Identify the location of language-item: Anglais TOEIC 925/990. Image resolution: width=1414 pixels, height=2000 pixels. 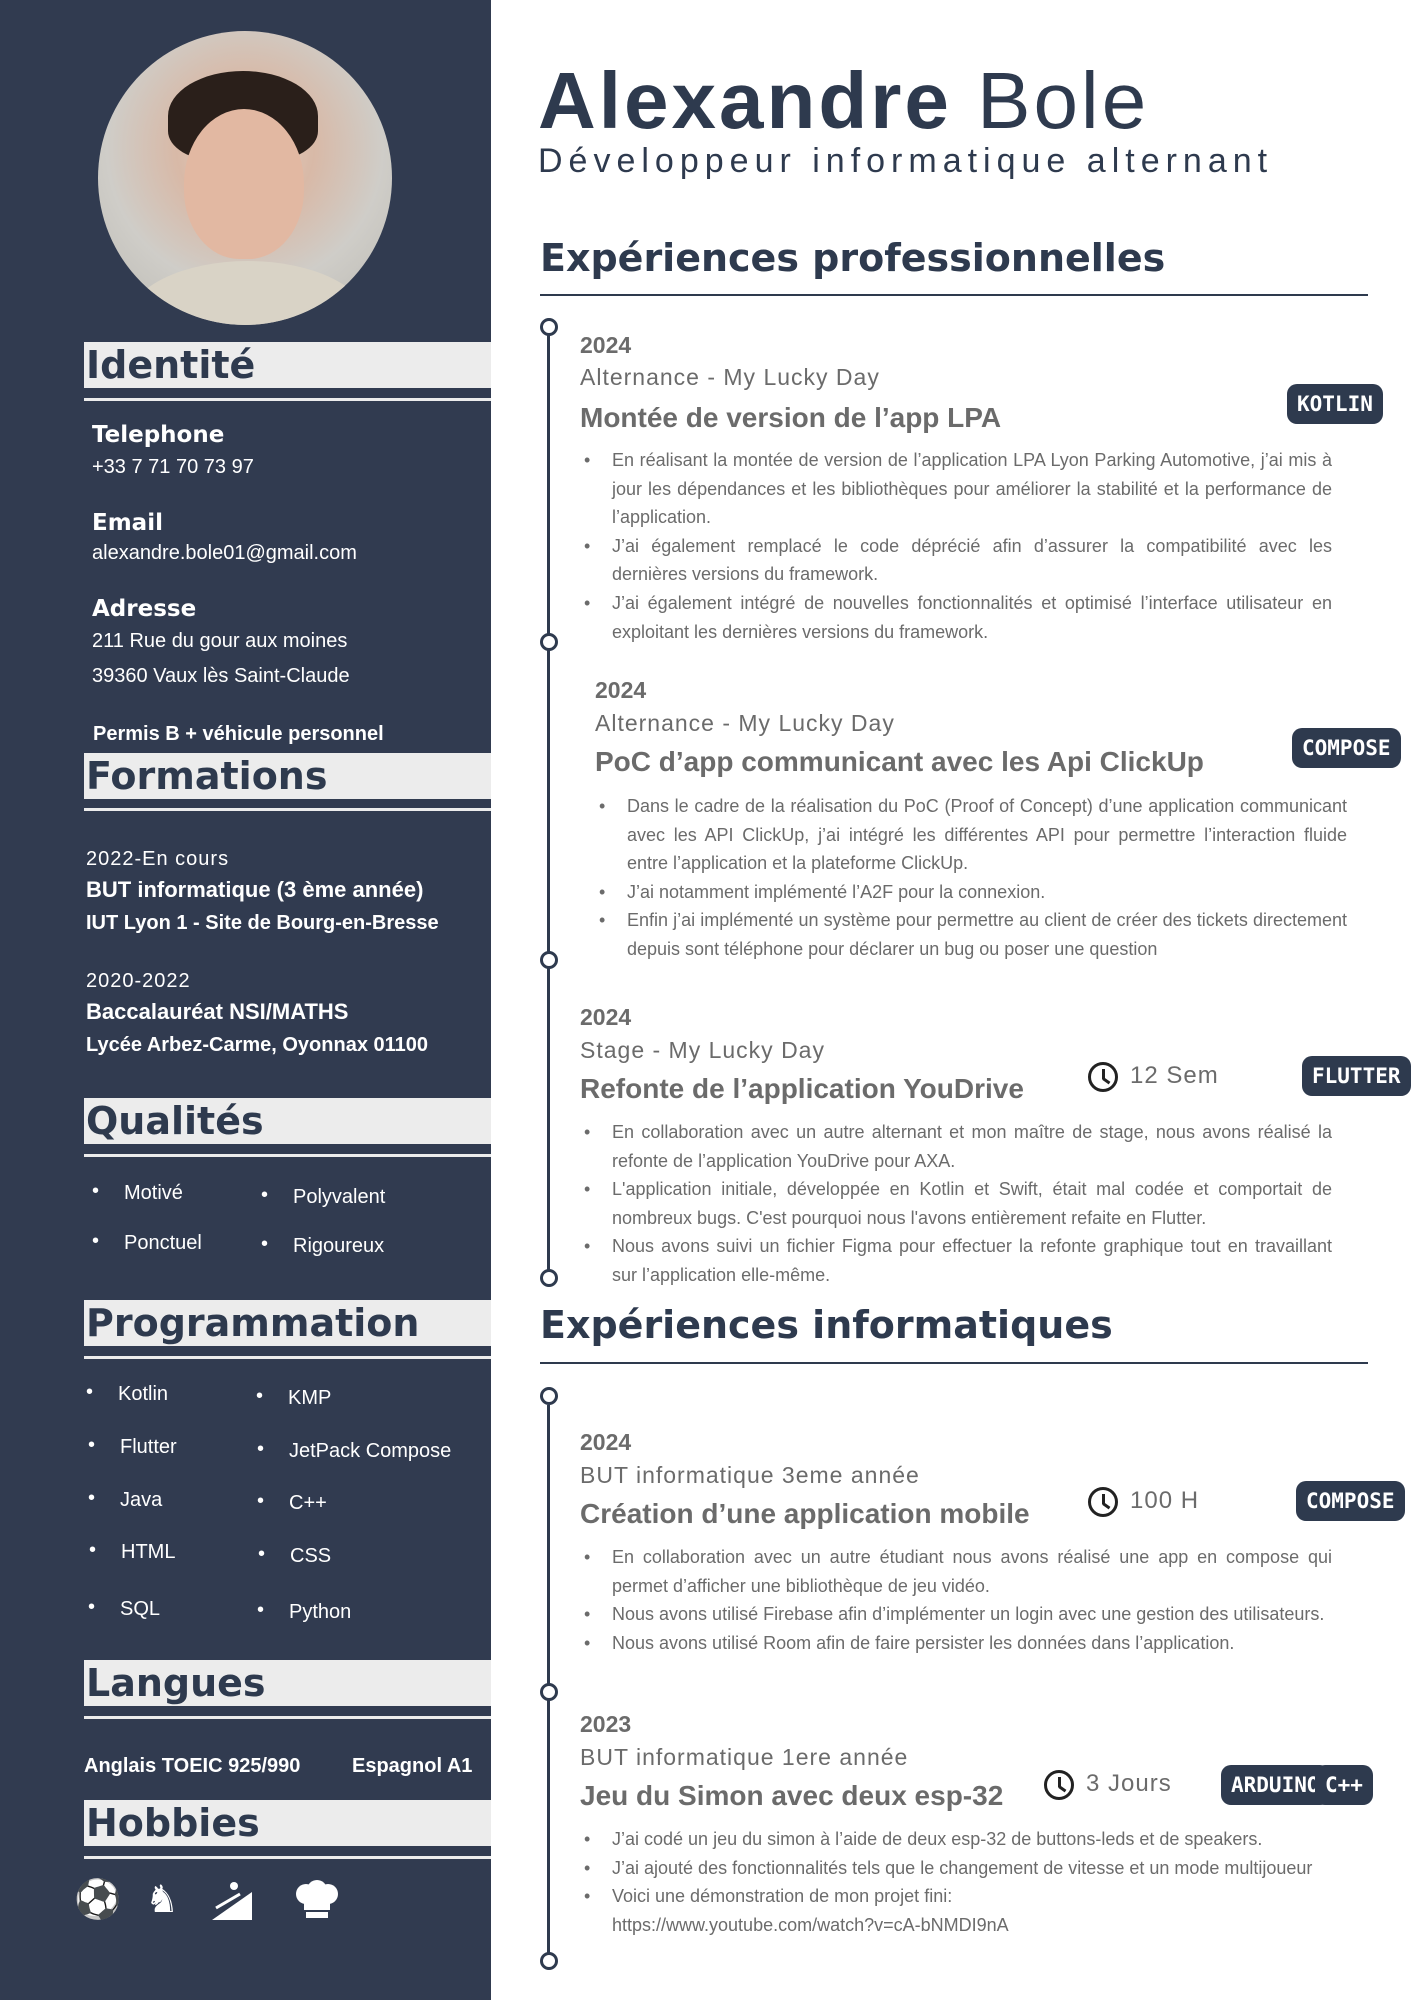
(192, 1766).